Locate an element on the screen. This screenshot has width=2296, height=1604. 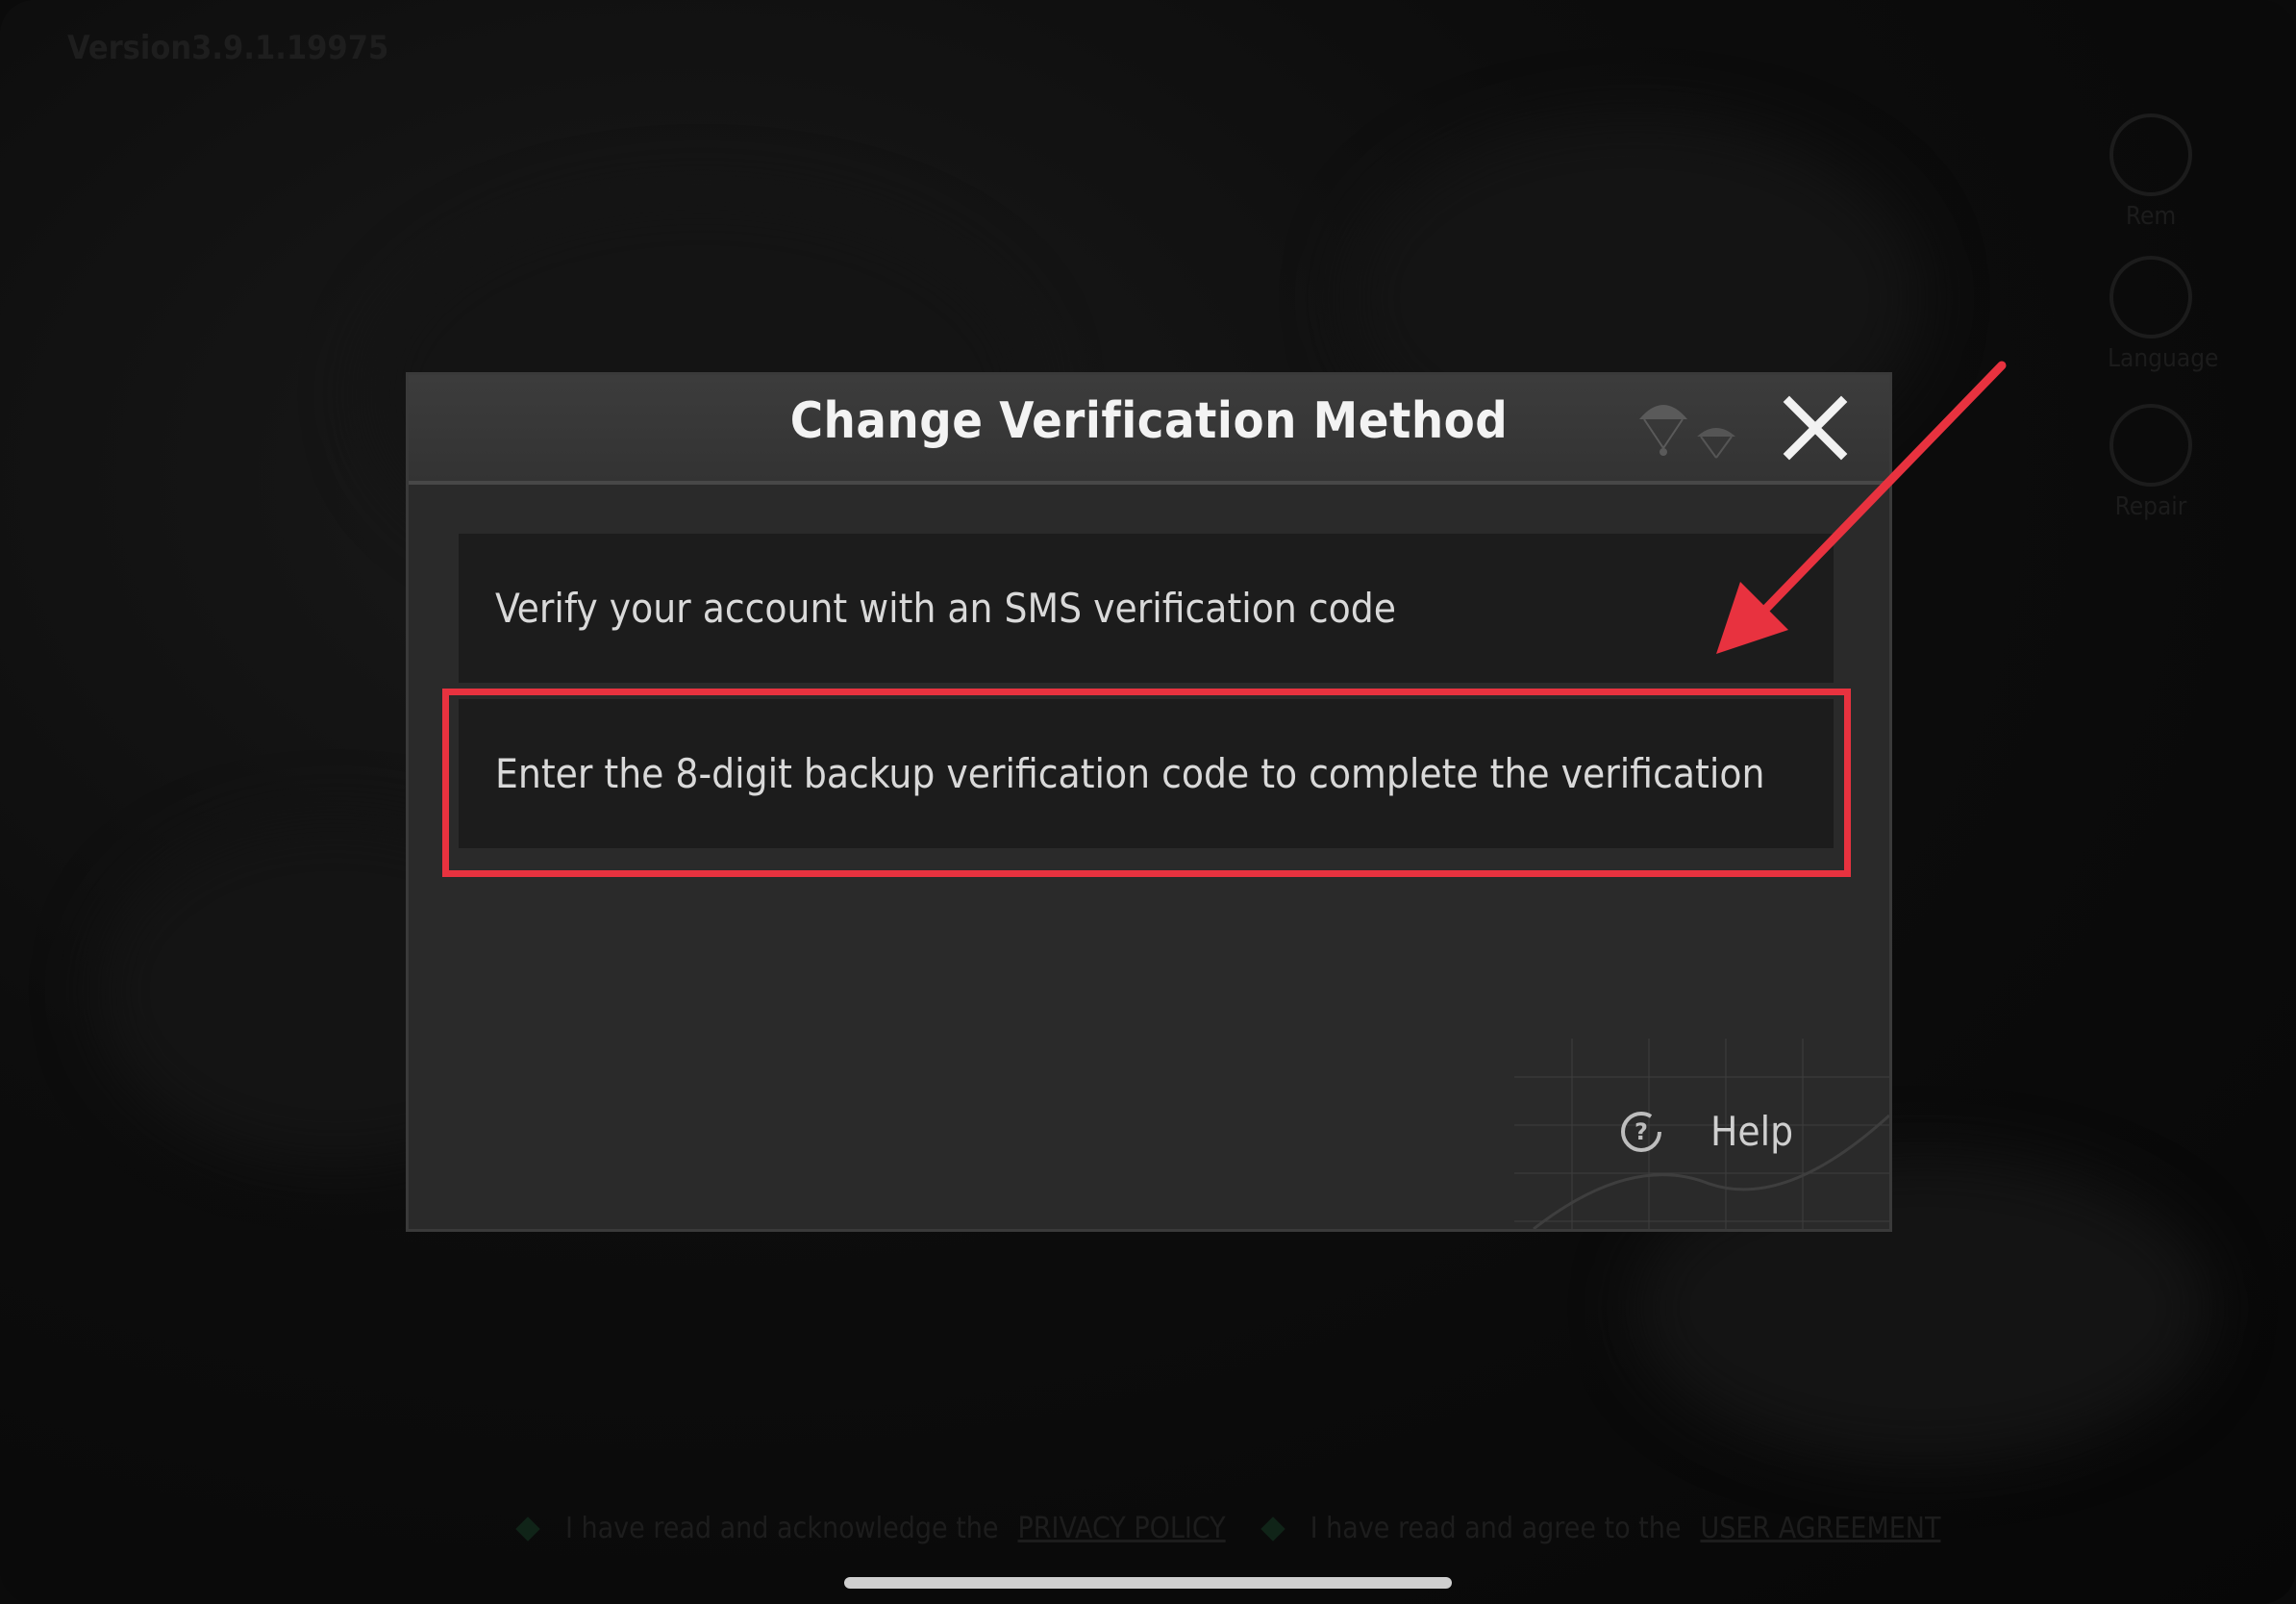
globe-icon is located at coordinates (2150, 297).